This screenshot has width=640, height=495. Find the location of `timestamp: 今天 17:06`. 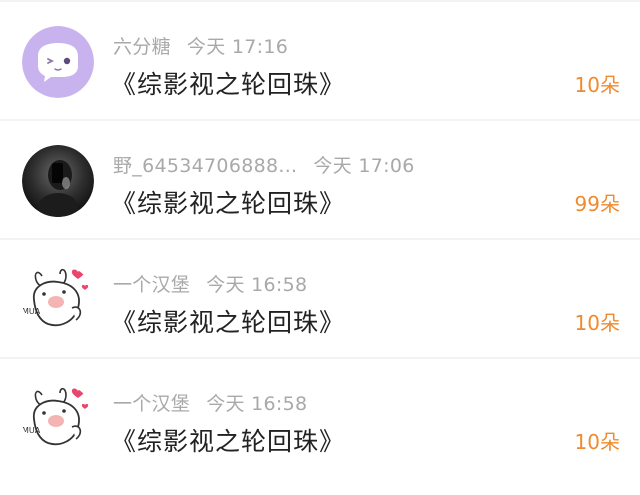

timestamp: 今天 17:06 is located at coordinates (364, 166).